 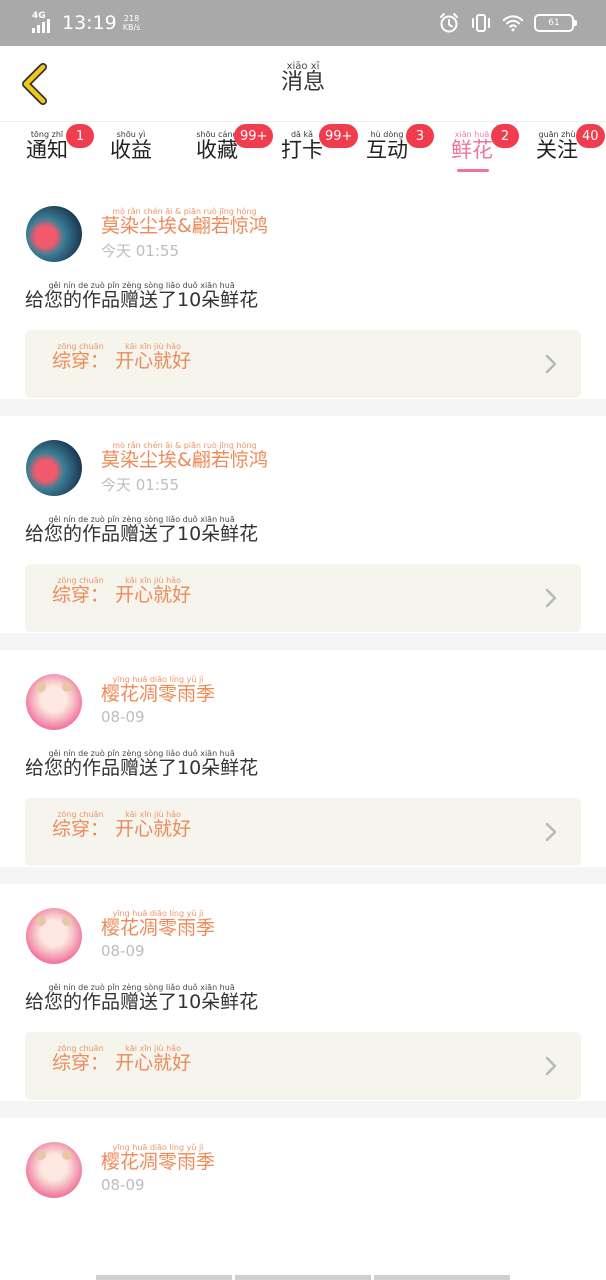 I want to click on tab-badge: 40, so click(x=590, y=136).